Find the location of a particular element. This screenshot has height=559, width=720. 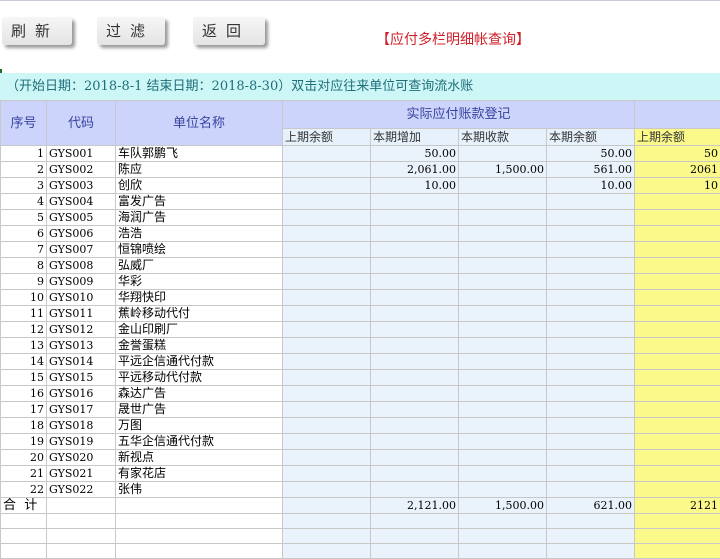

name-cell: 陈应 is located at coordinates (199, 170).